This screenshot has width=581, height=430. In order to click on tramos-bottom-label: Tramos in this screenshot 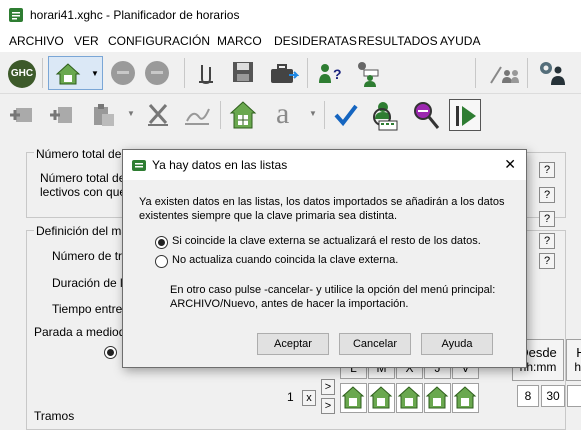, I will do `click(54, 416)`.